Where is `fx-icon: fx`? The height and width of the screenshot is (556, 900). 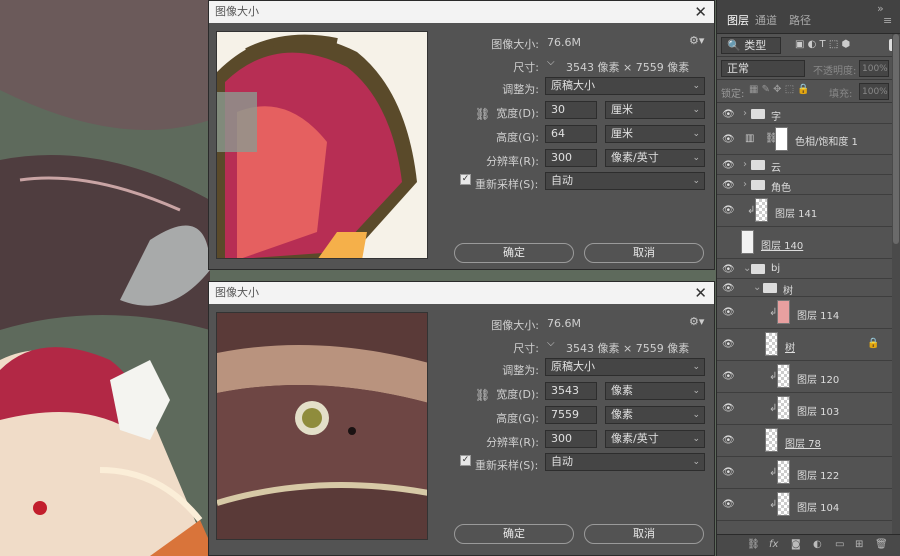 fx-icon: fx is located at coordinates (773, 544).